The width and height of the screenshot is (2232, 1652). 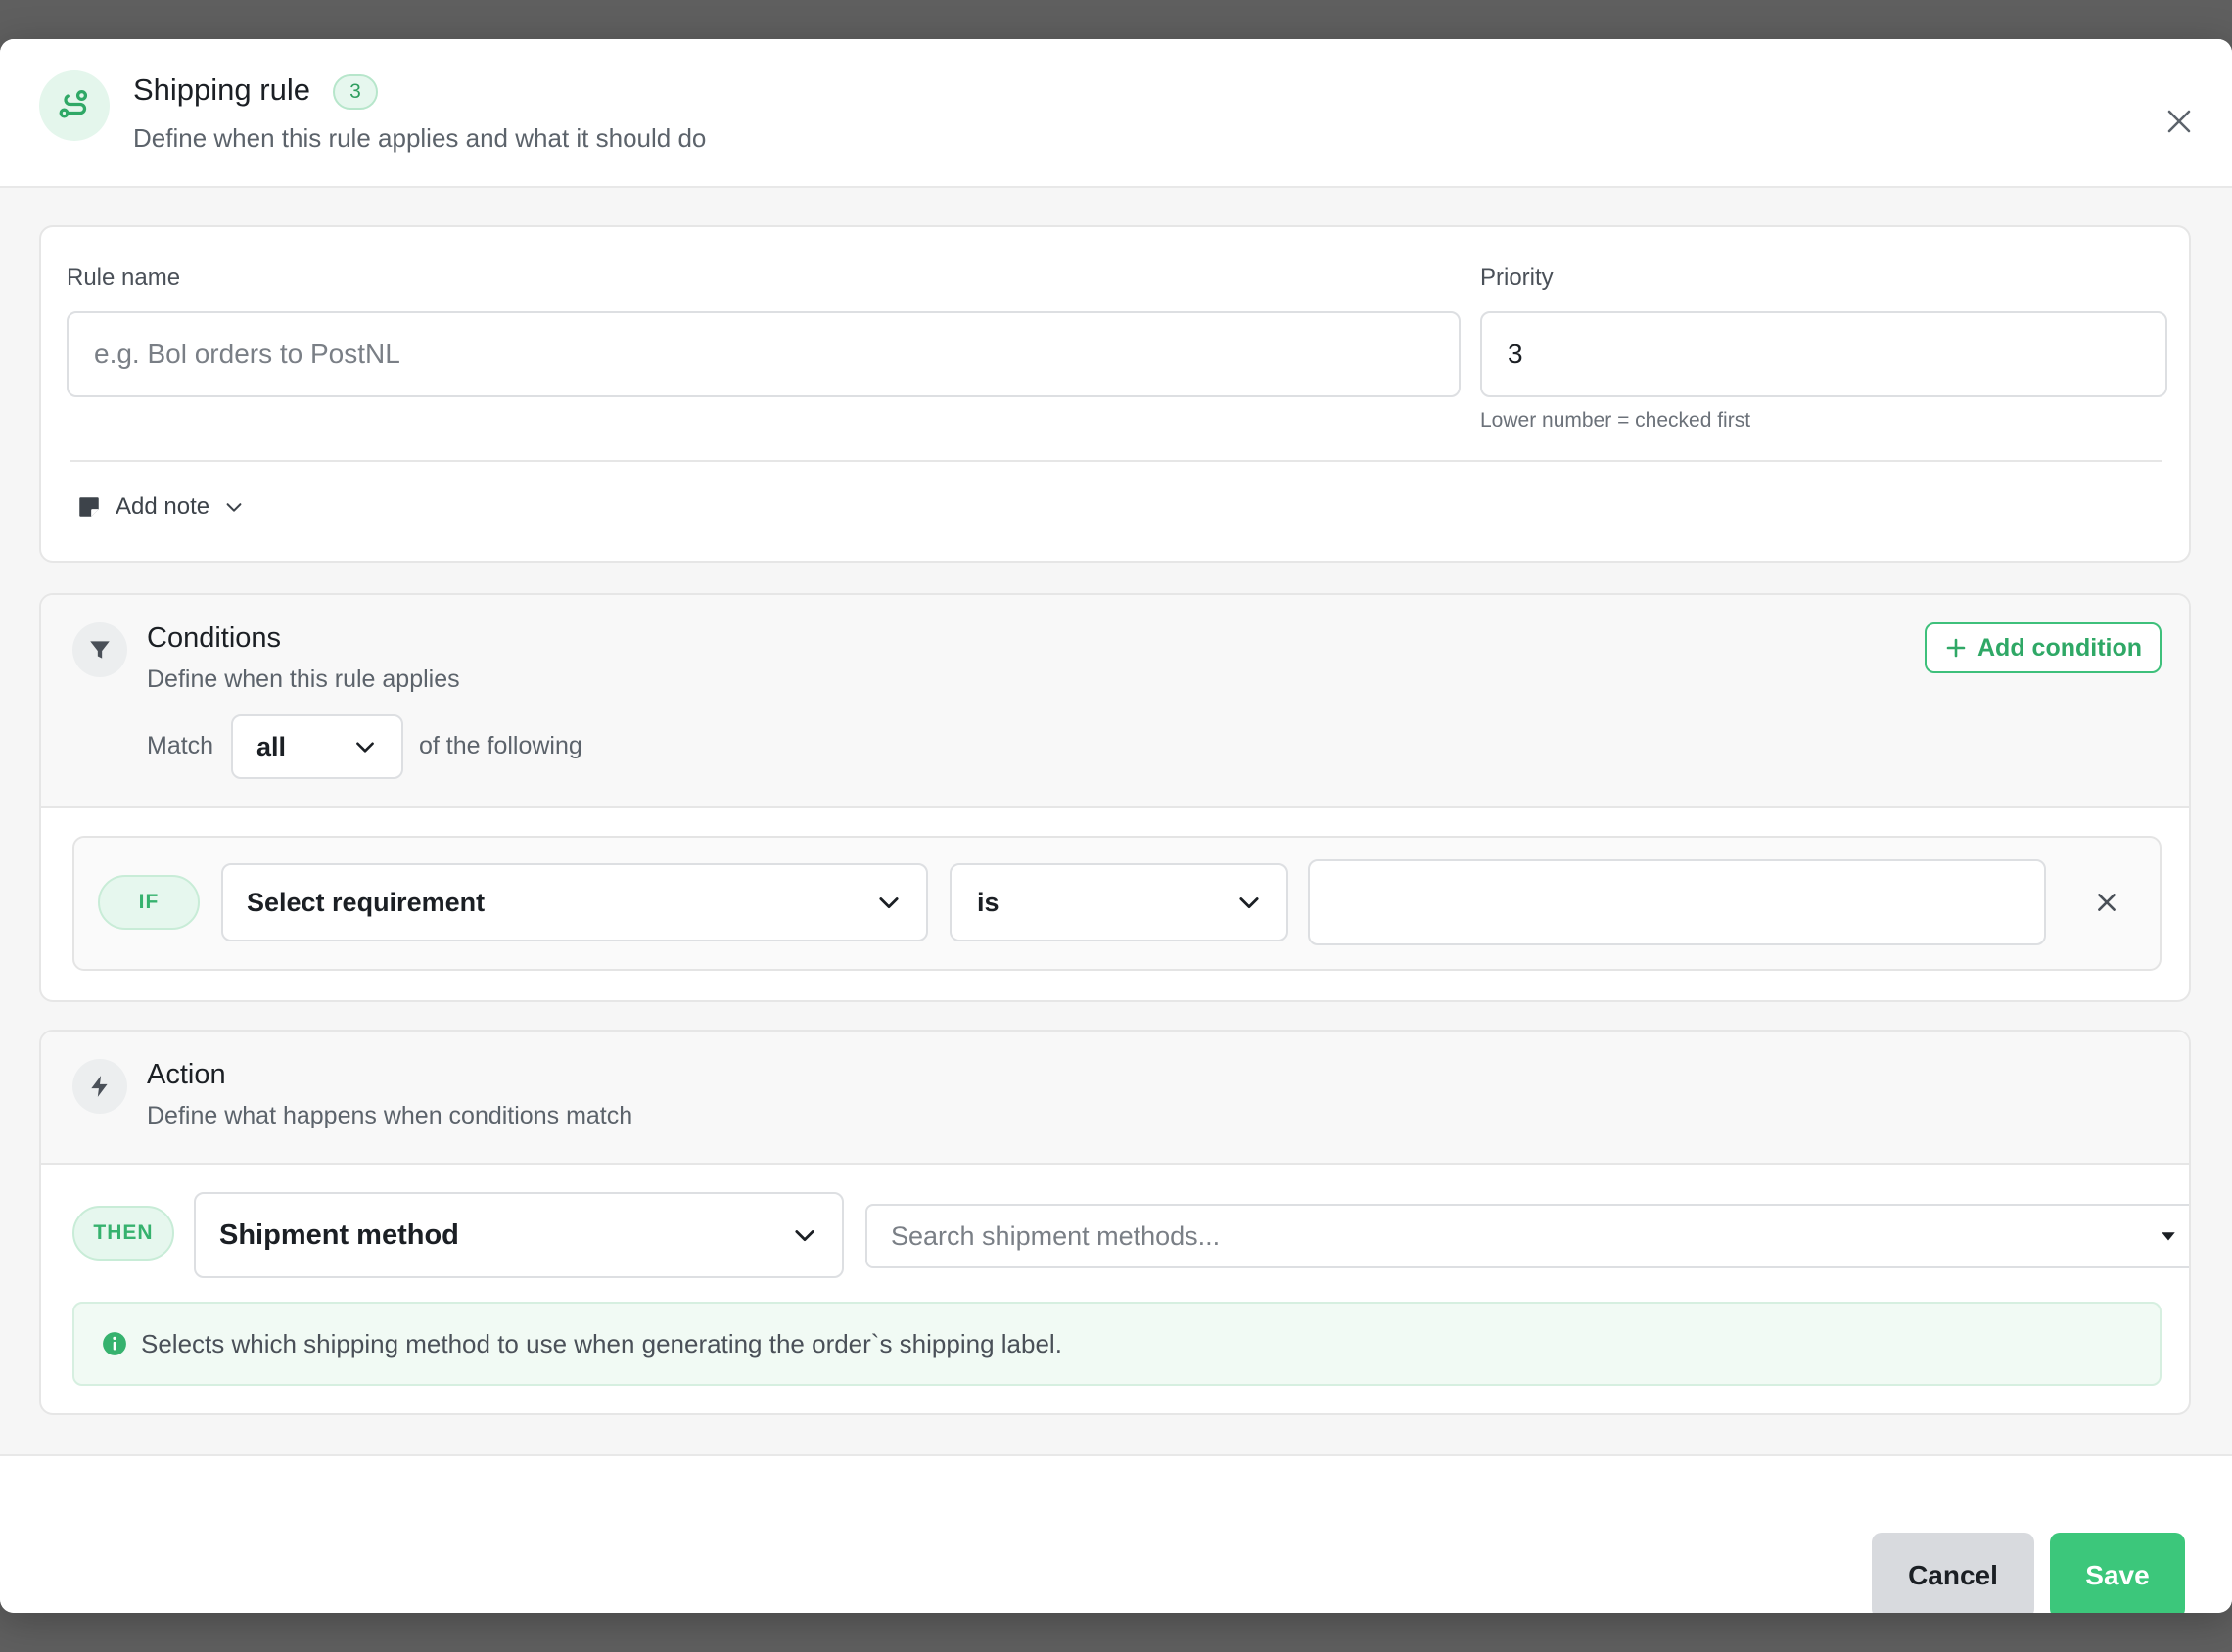 I want to click on close-button, so click(x=2179, y=121).